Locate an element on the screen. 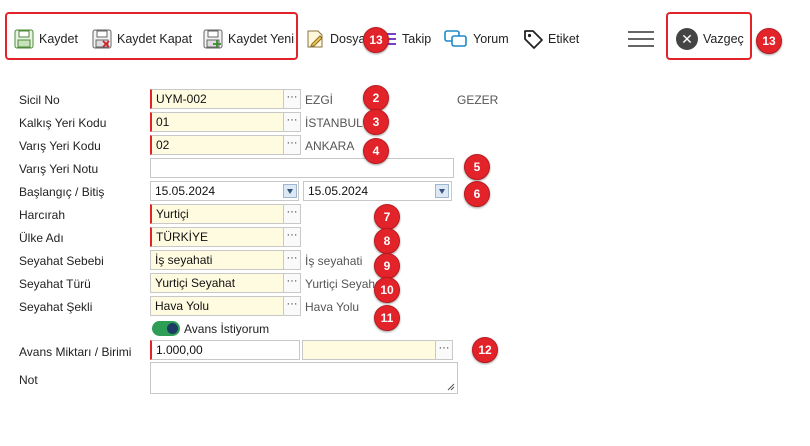 The image size is (810, 446). harcirah-lookup-button: ··· is located at coordinates (292, 214).